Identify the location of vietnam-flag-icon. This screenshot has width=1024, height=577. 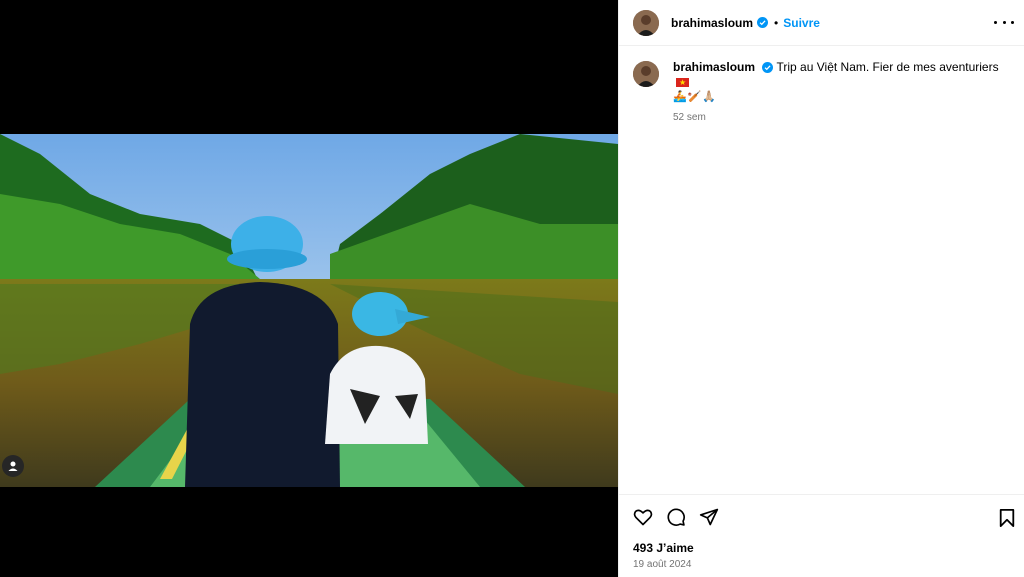
(682, 82).